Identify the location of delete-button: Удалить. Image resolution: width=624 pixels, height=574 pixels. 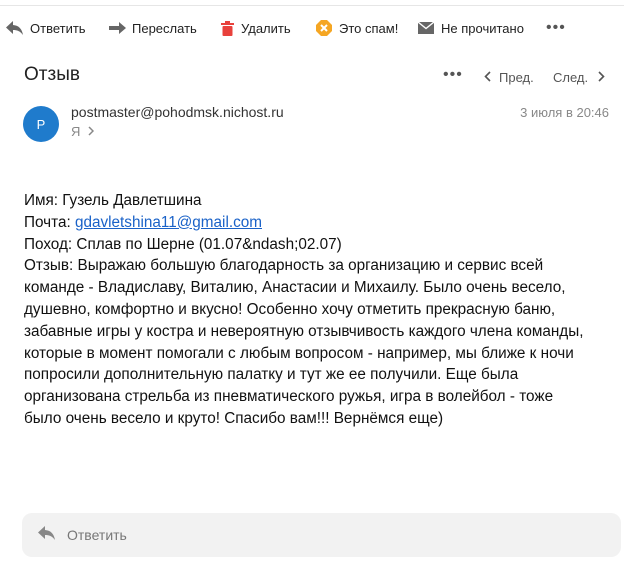
(256, 28).